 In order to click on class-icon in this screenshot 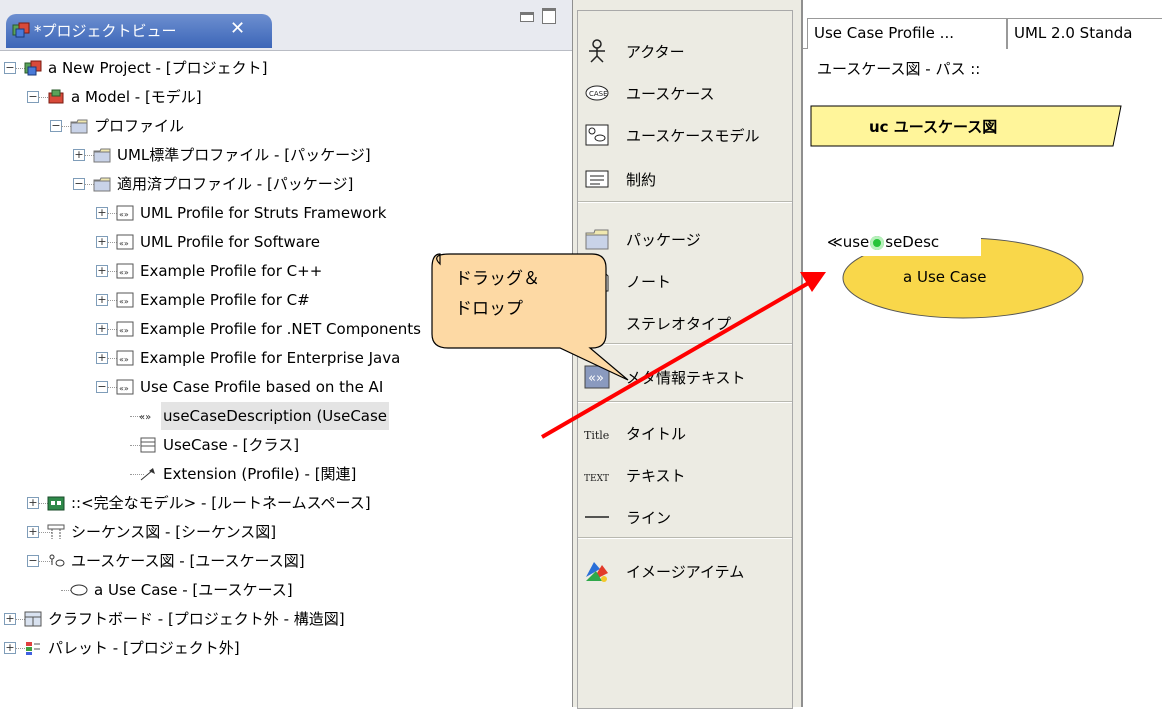, I will do `click(148, 445)`.